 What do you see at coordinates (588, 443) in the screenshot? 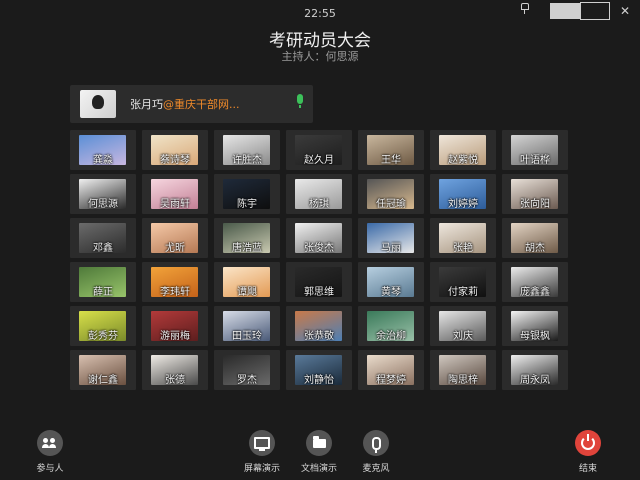
I see `power-icon` at bounding box center [588, 443].